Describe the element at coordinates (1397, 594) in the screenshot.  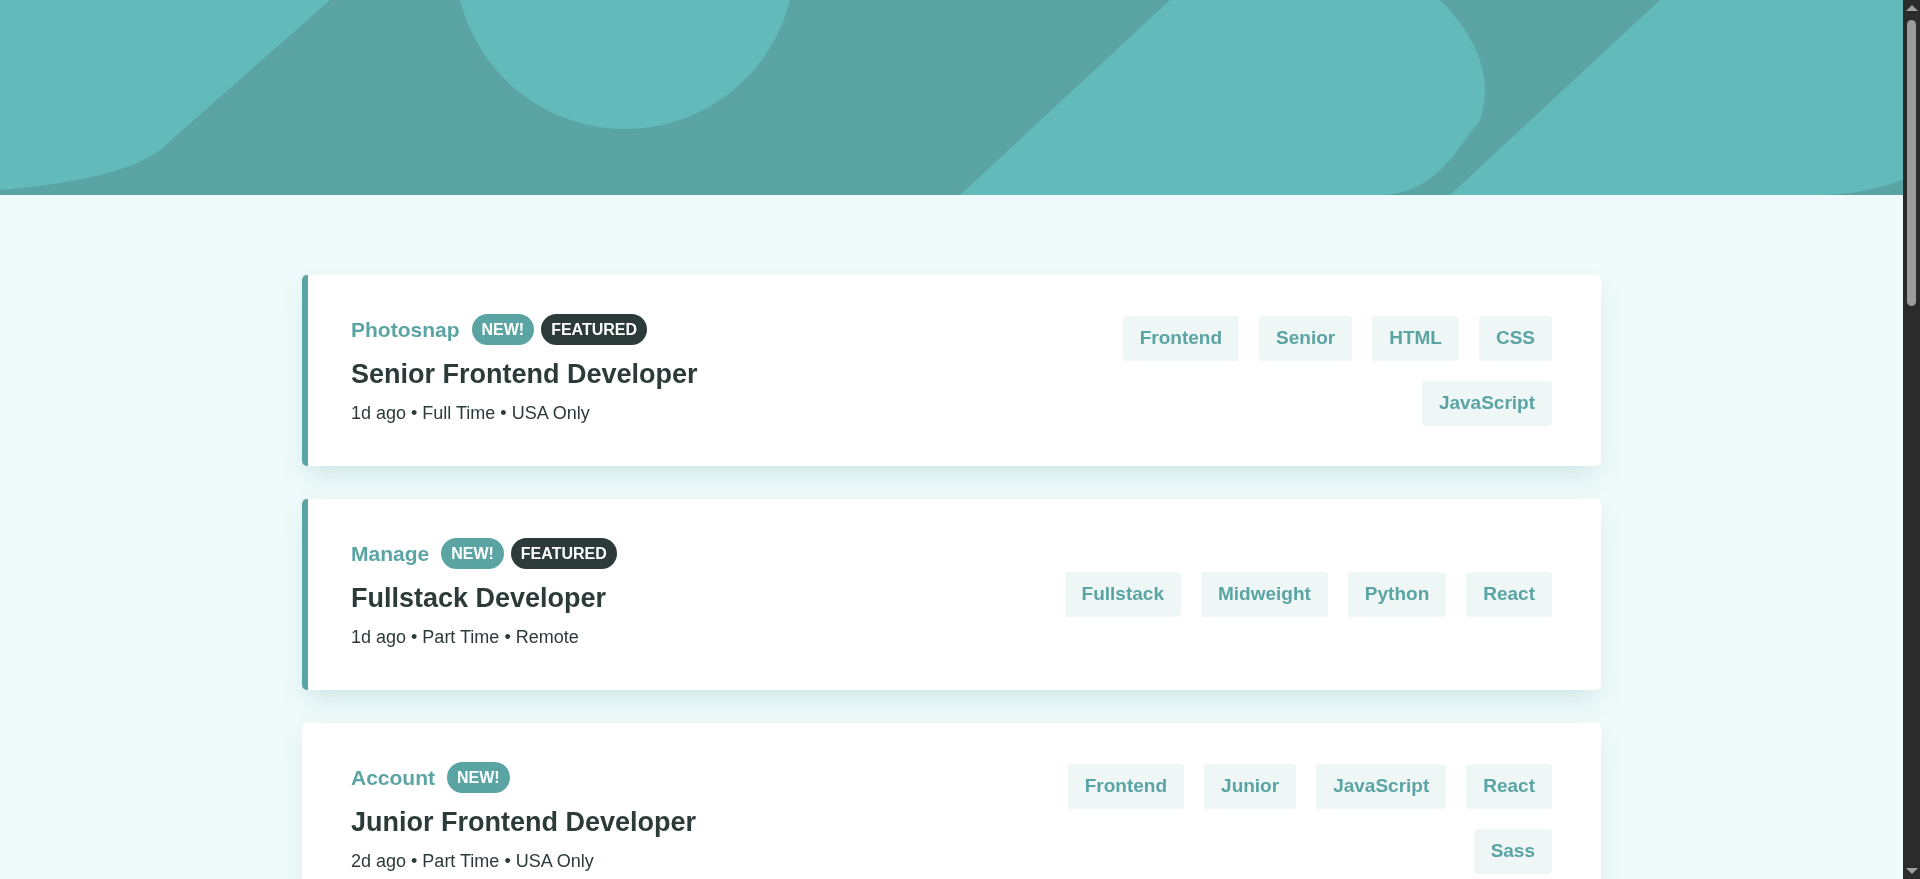
I see `filter-tag: Python` at that location.